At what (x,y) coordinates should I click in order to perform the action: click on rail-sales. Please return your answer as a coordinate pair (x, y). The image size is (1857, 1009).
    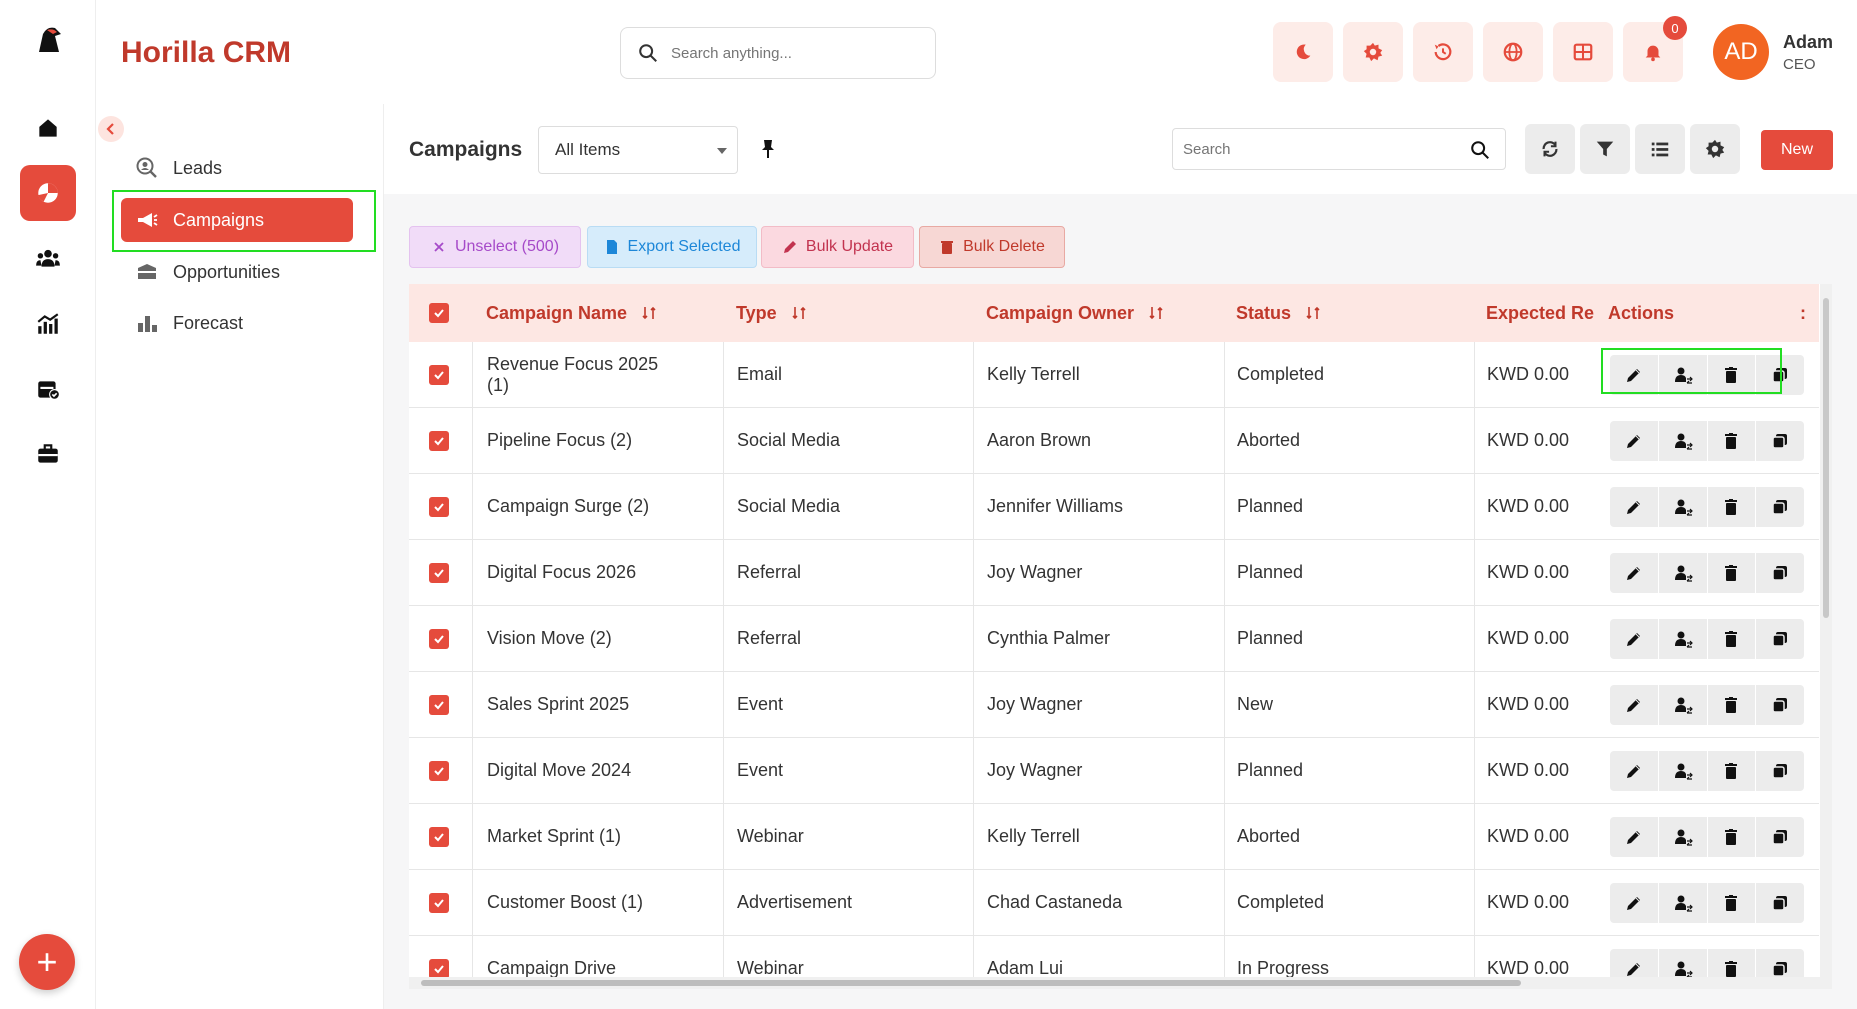
    Looking at the image, I should click on (48, 193).